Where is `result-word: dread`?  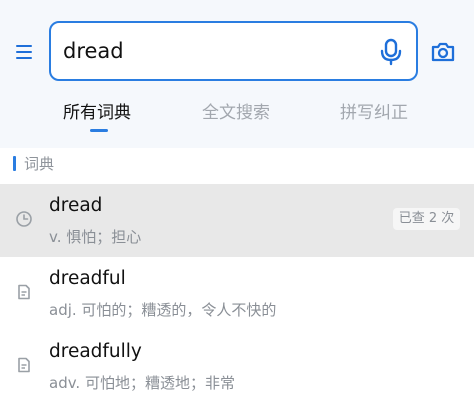
result-word: dread is located at coordinates (76, 205).